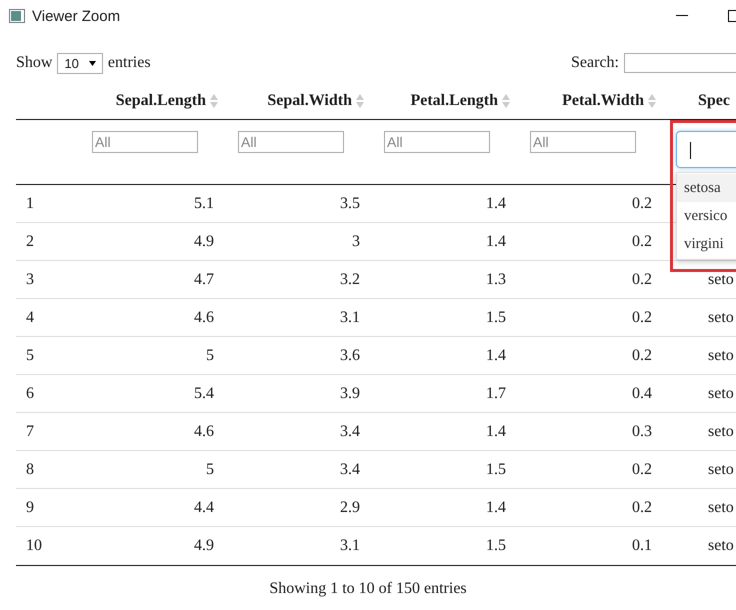 The height and width of the screenshot is (610, 736). What do you see at coordinates (642, 546) in the screenshot?
I see `table-cell: 0.1` at bounding box center [642, 546].